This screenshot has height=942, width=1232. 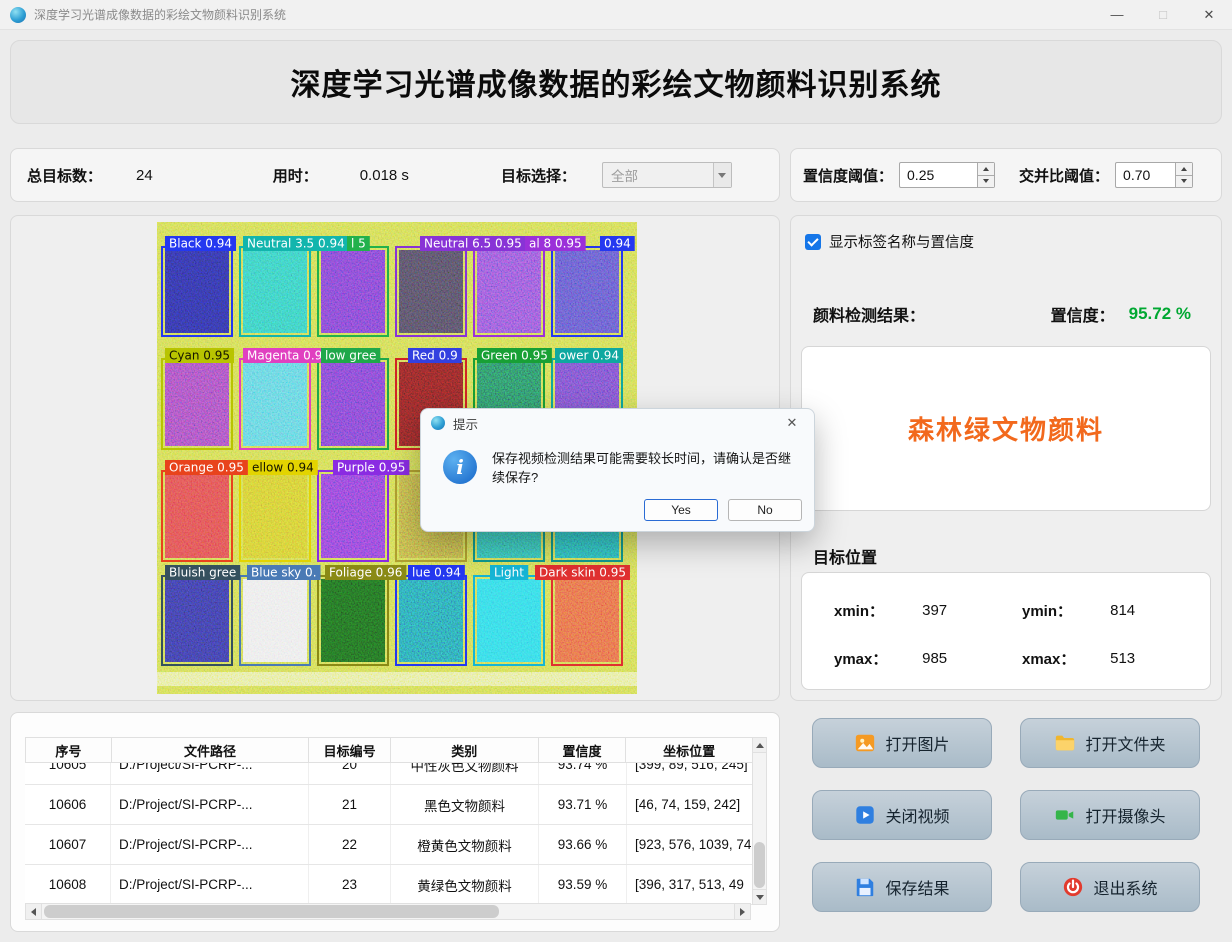 I want to click on thresholds-bar: 置信度阈值： 0.25 交并比阈值： 0.70, so click(x=1006, y=175).